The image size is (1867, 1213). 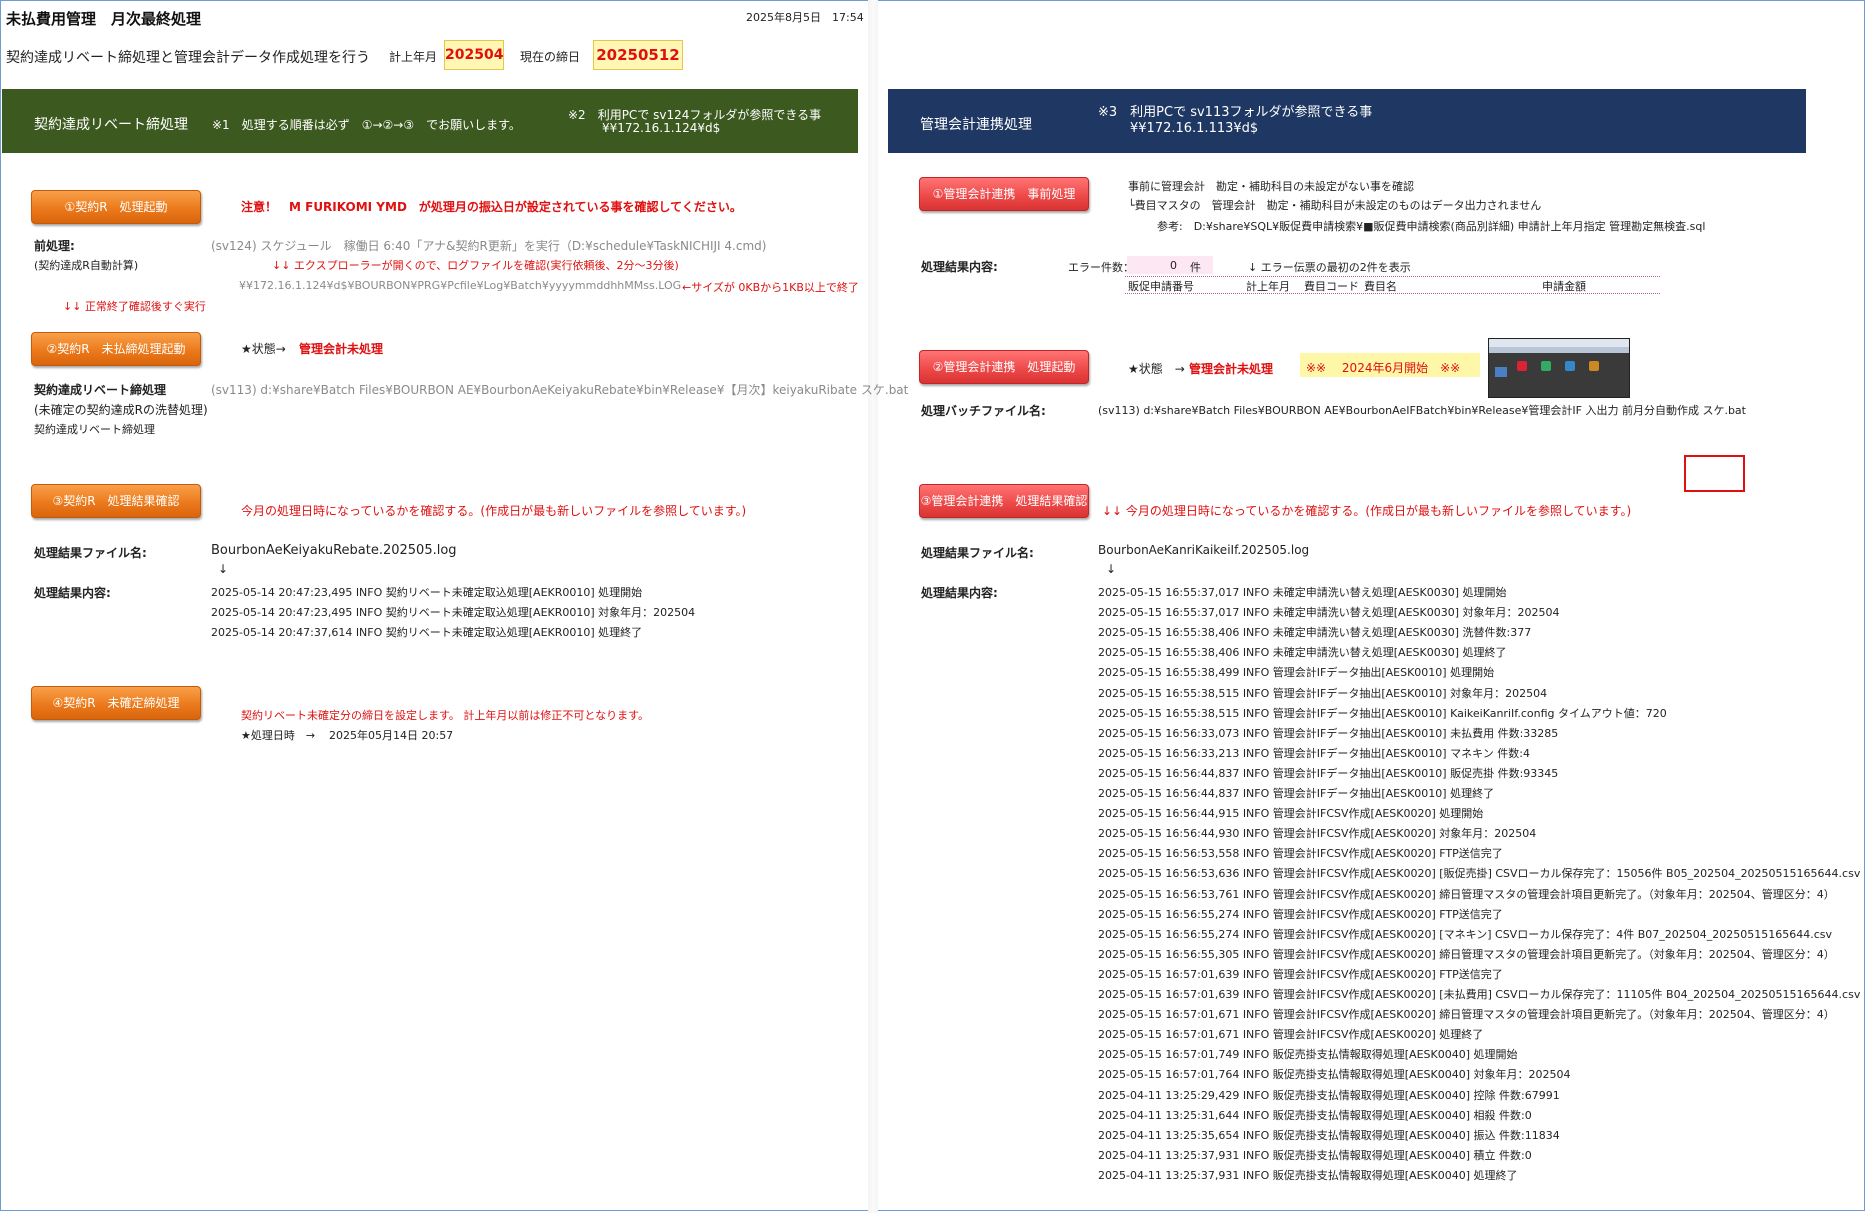 I want to click on error-table-column-header: 費目名, so click(x=1380, y=286).